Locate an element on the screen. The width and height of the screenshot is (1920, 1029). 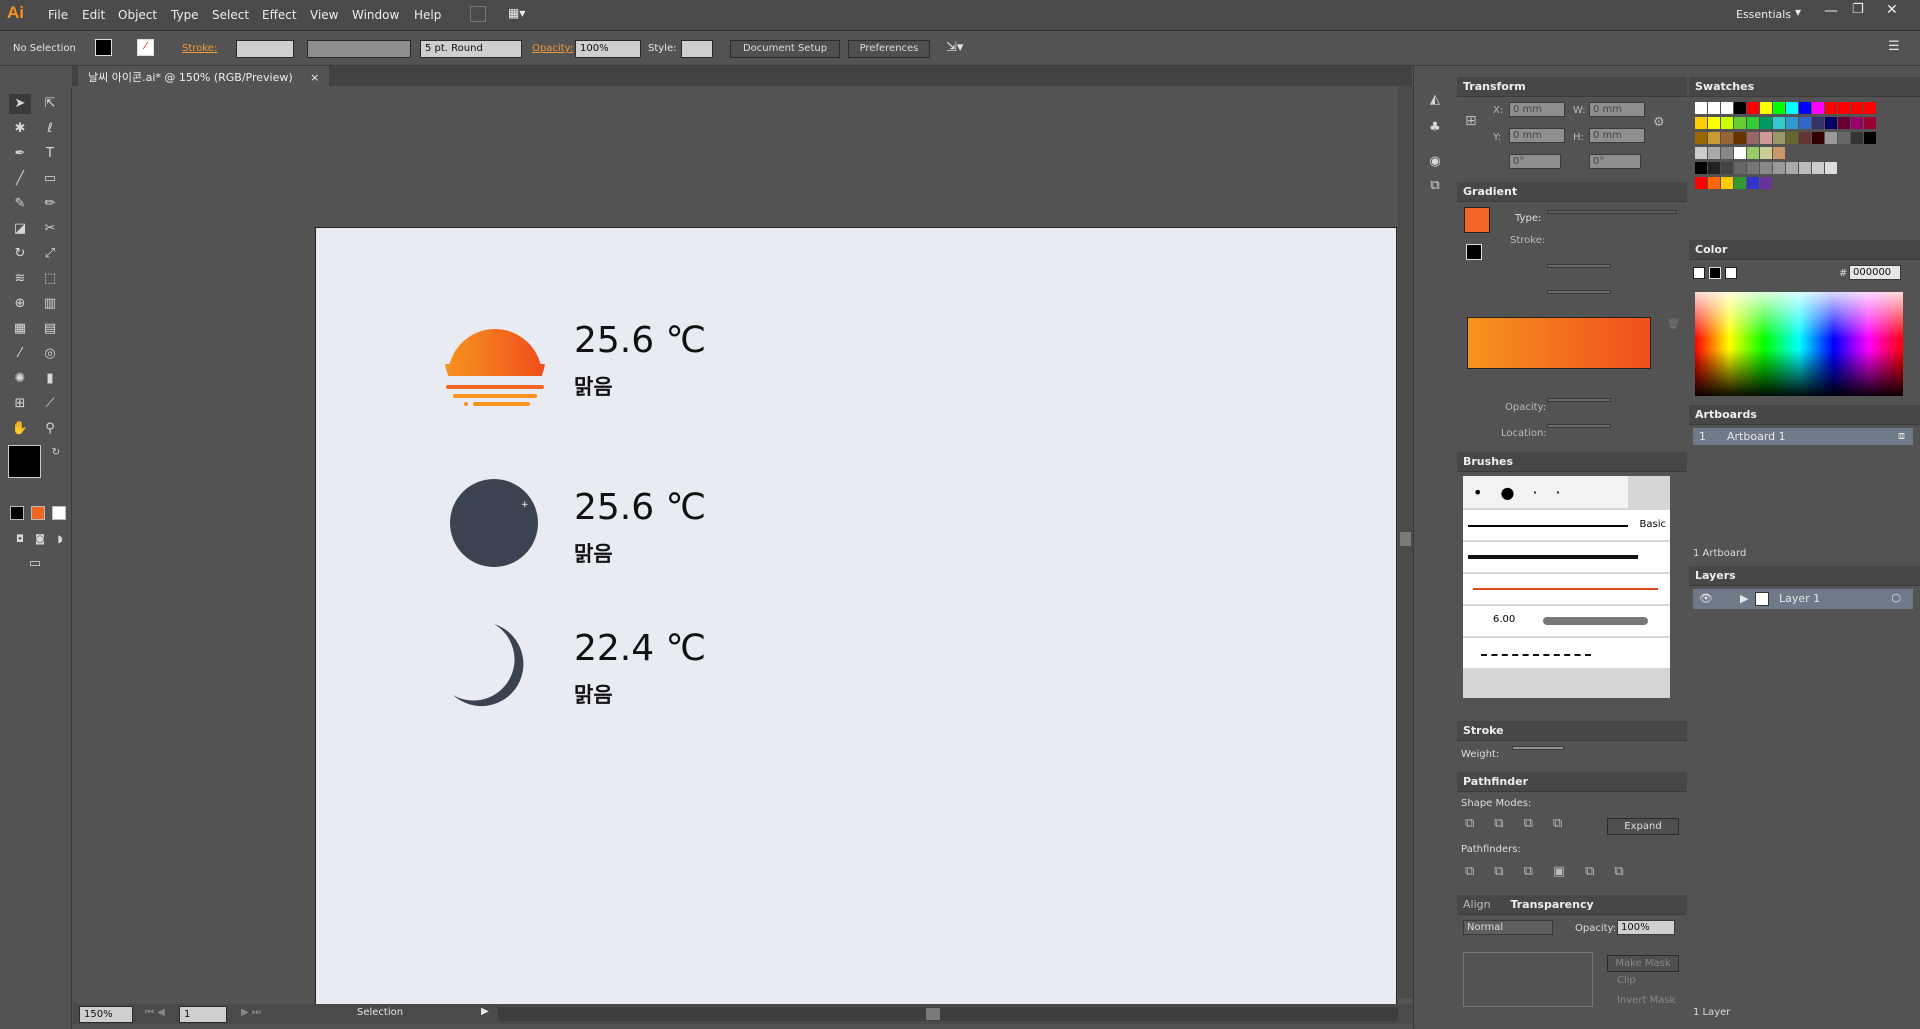
brushes-header: Brushes is located at coordinates (1572, 462).